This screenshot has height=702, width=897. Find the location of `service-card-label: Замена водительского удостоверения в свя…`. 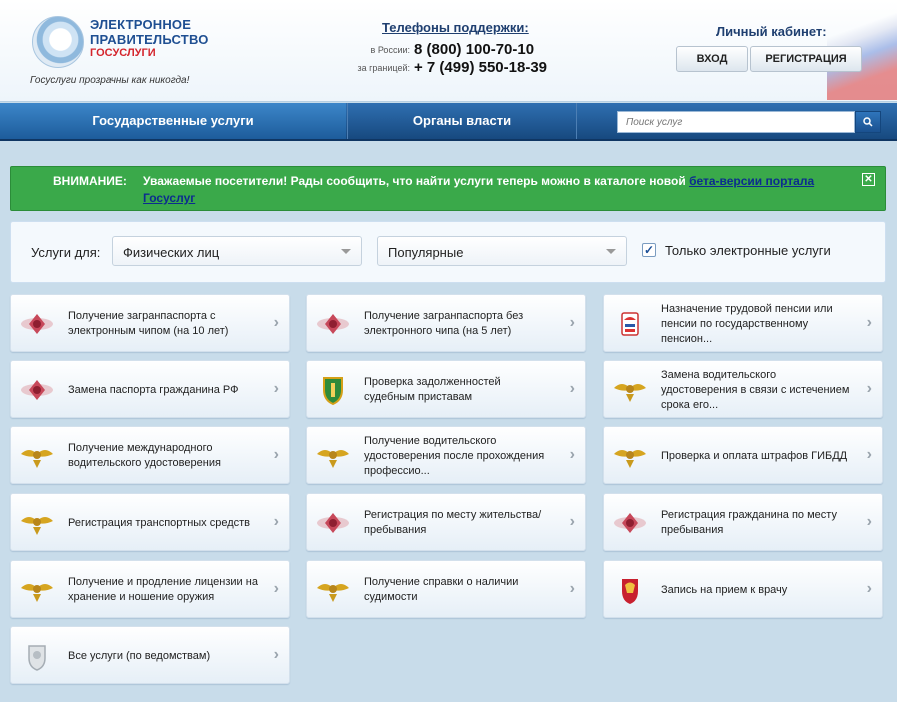

service-card-label: Замена водительского удостоверения в свя… is located at coordinates (756, 390).